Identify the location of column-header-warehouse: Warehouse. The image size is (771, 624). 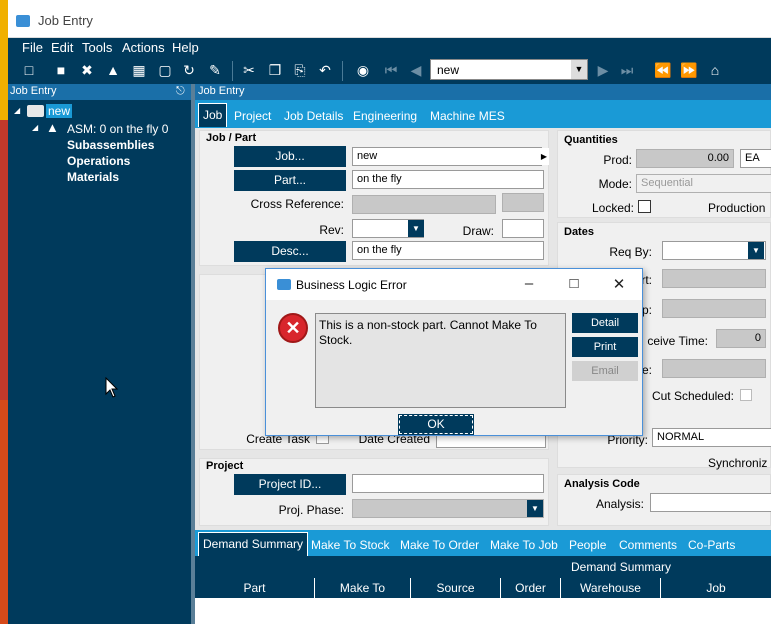
(611, 588).